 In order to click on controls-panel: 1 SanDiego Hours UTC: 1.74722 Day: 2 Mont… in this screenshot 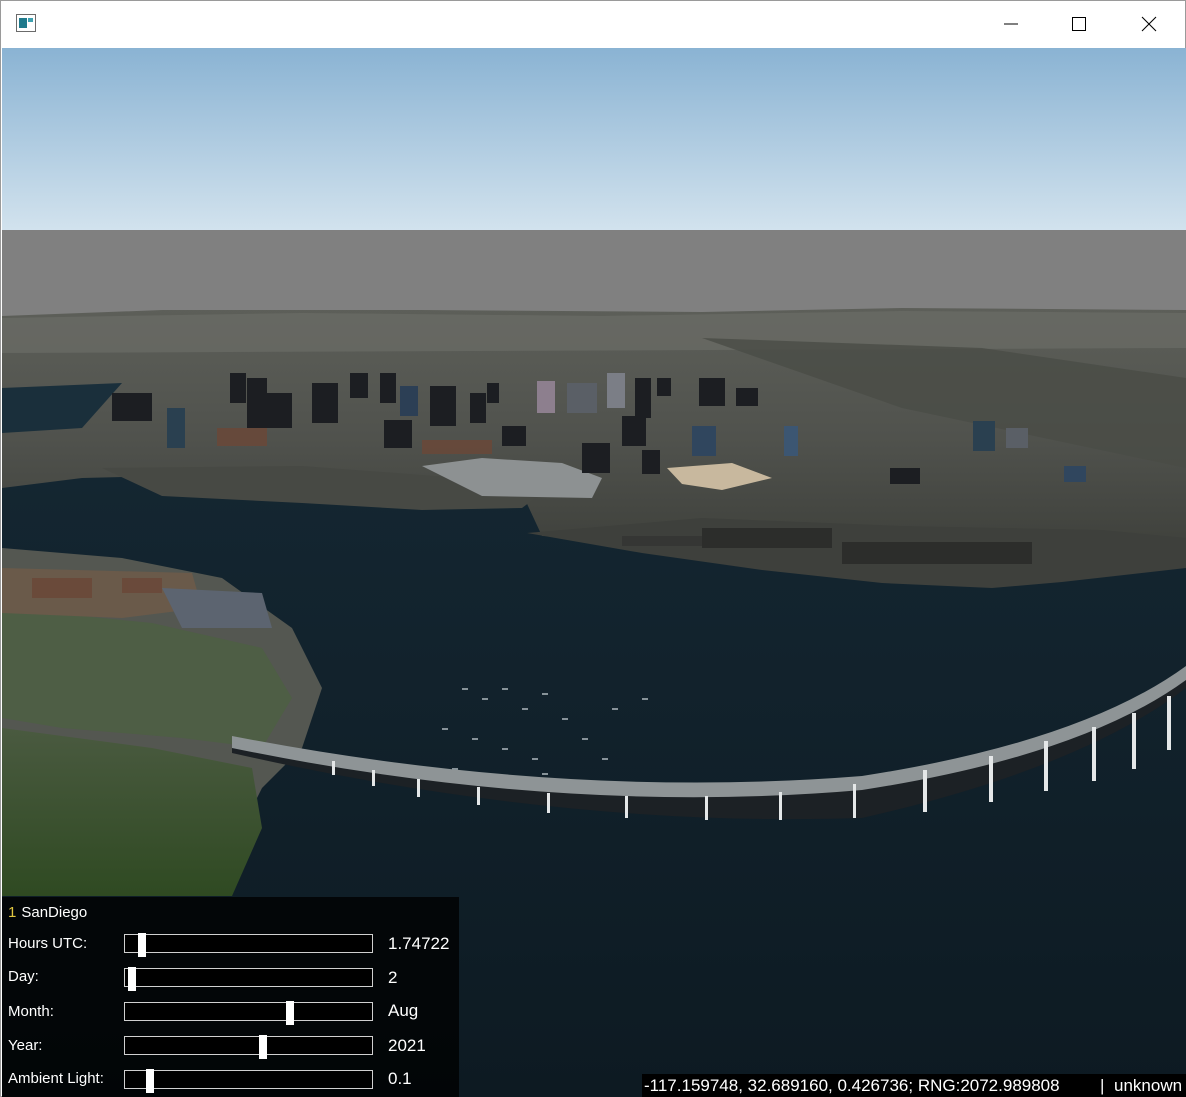, I will do `click(230, 997)`.